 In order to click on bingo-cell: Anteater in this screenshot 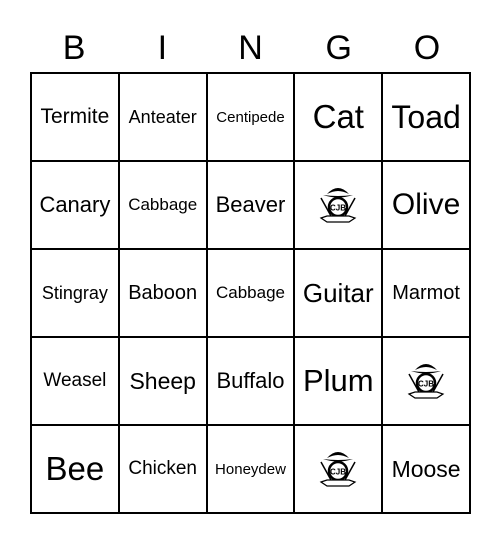, I will do `click(162, 117)`.